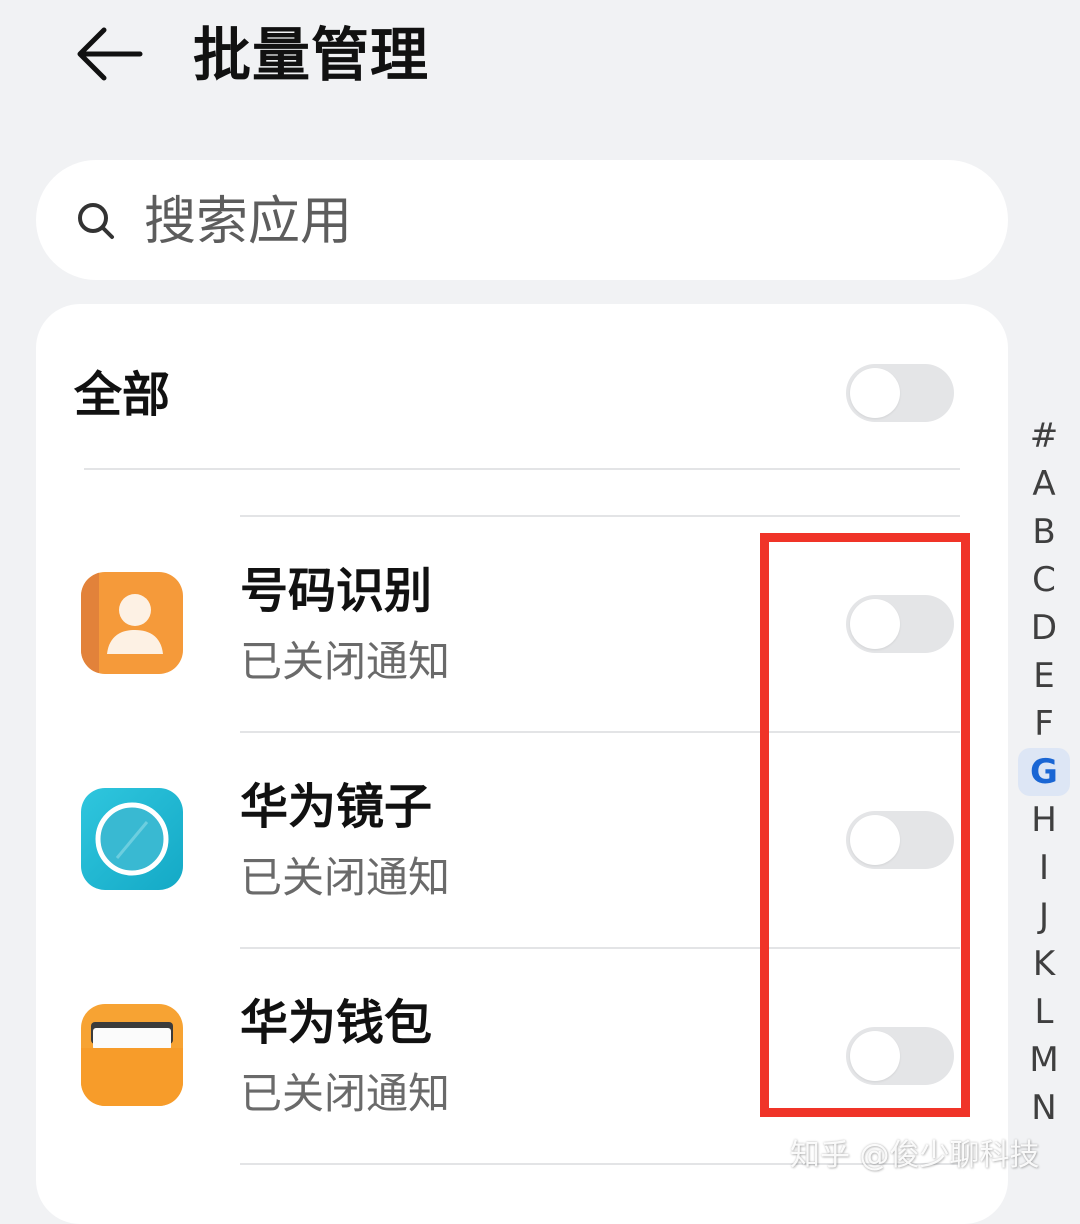 This screenshot has height=1224, width=1080. Describe the element at coordinates (522, 469) in the screenshot. I see `divider` at that location.